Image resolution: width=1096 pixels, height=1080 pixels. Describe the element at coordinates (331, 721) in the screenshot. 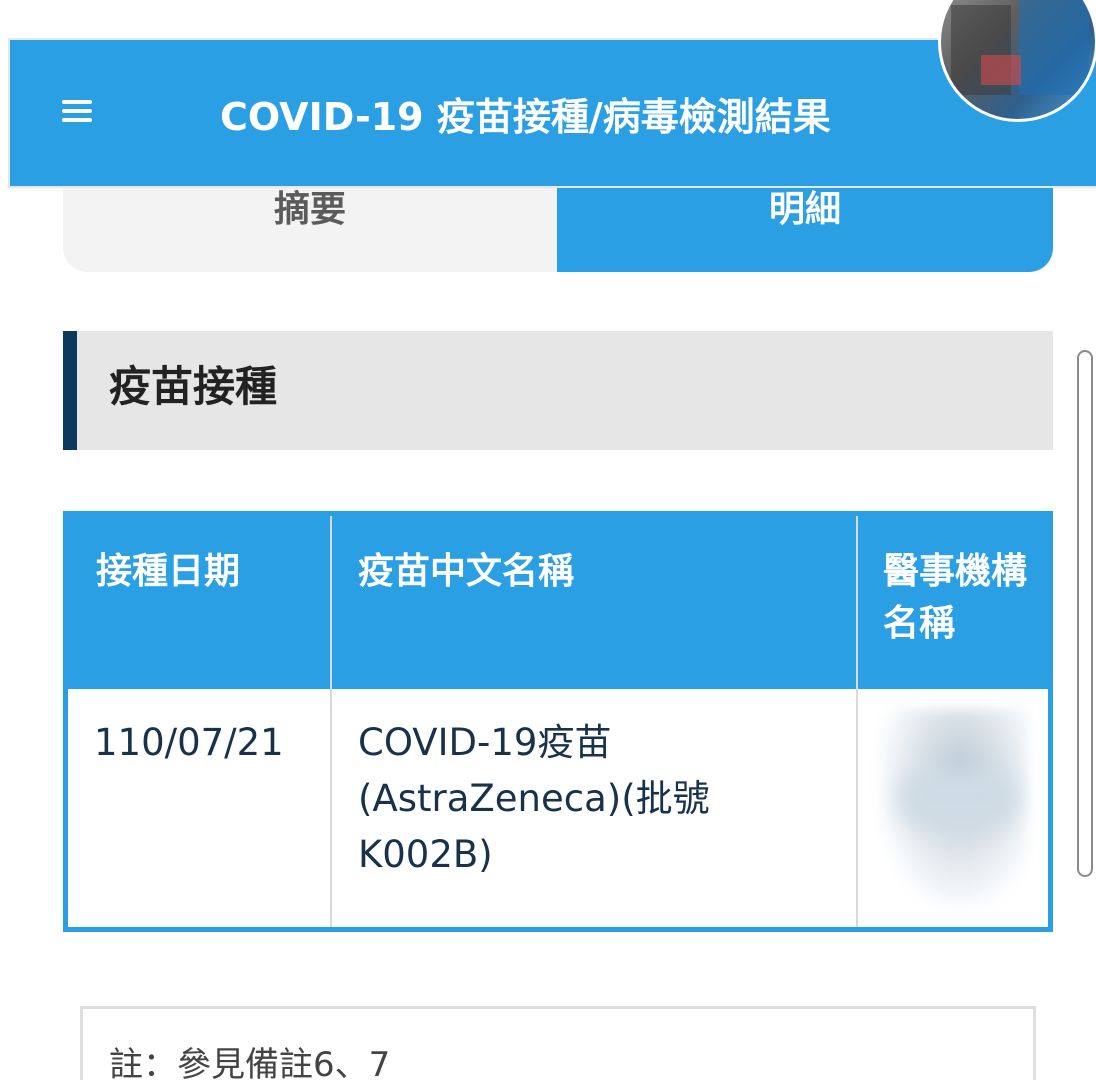

I see `column-divider` at that location.